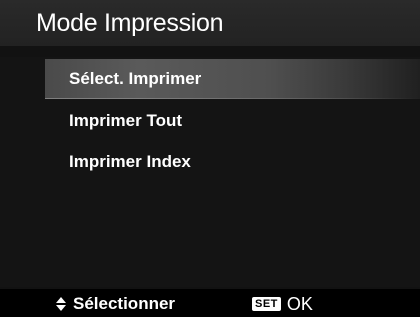  I want to click on set-button-icon: SET, so click(266, 304).